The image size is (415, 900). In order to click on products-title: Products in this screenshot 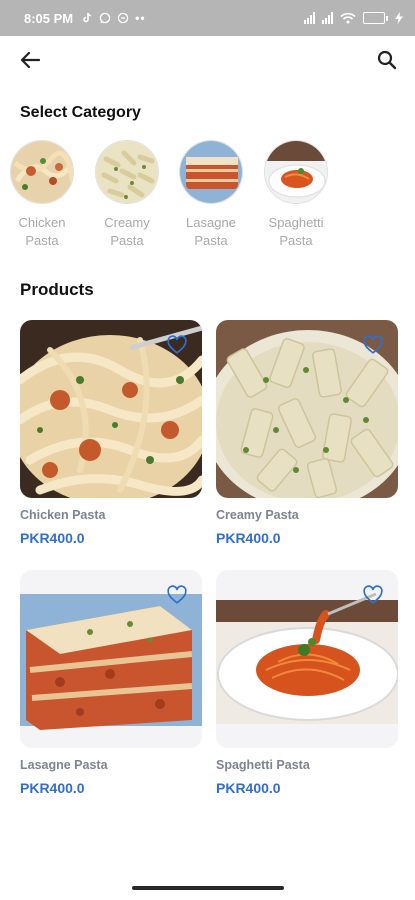, I will do `click(57, 289)`.